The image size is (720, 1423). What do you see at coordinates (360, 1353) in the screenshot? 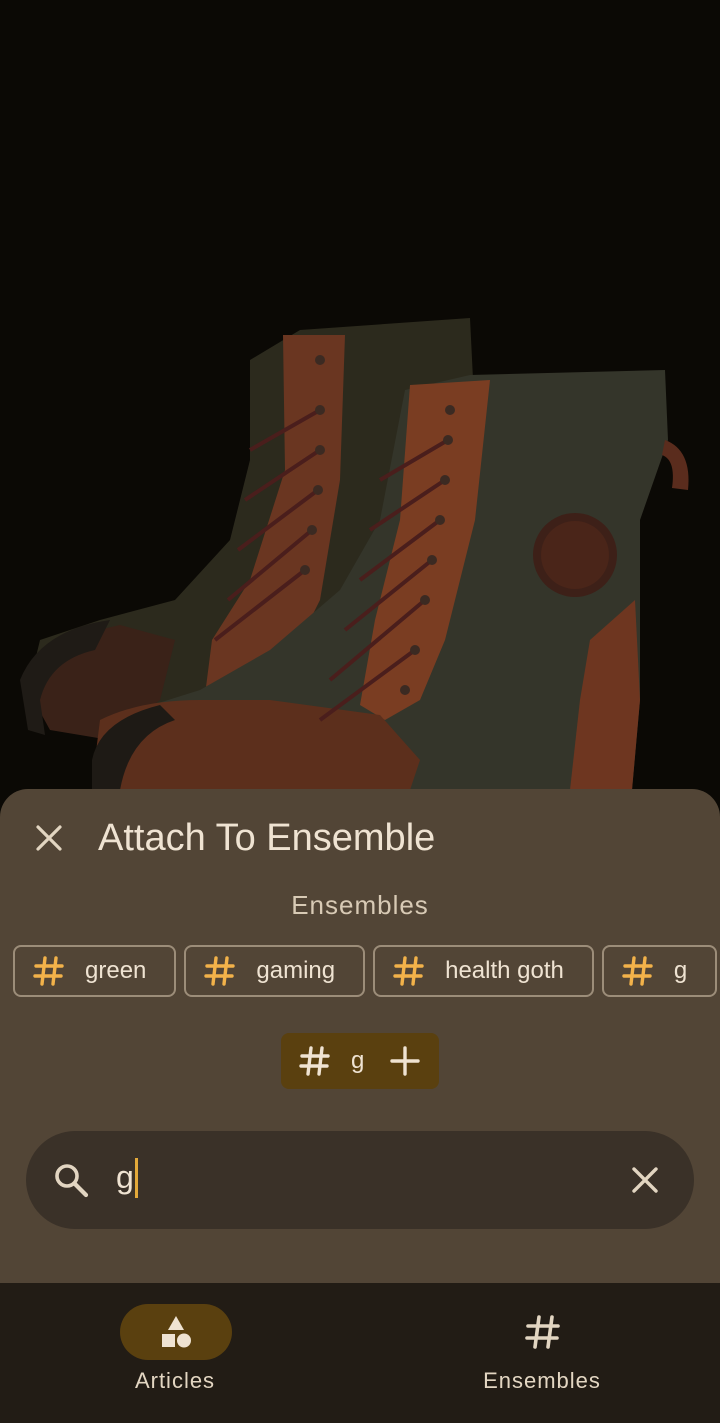
I see `bottom-navigation: Articles Ensembles` at bounding box center [360, 1353].